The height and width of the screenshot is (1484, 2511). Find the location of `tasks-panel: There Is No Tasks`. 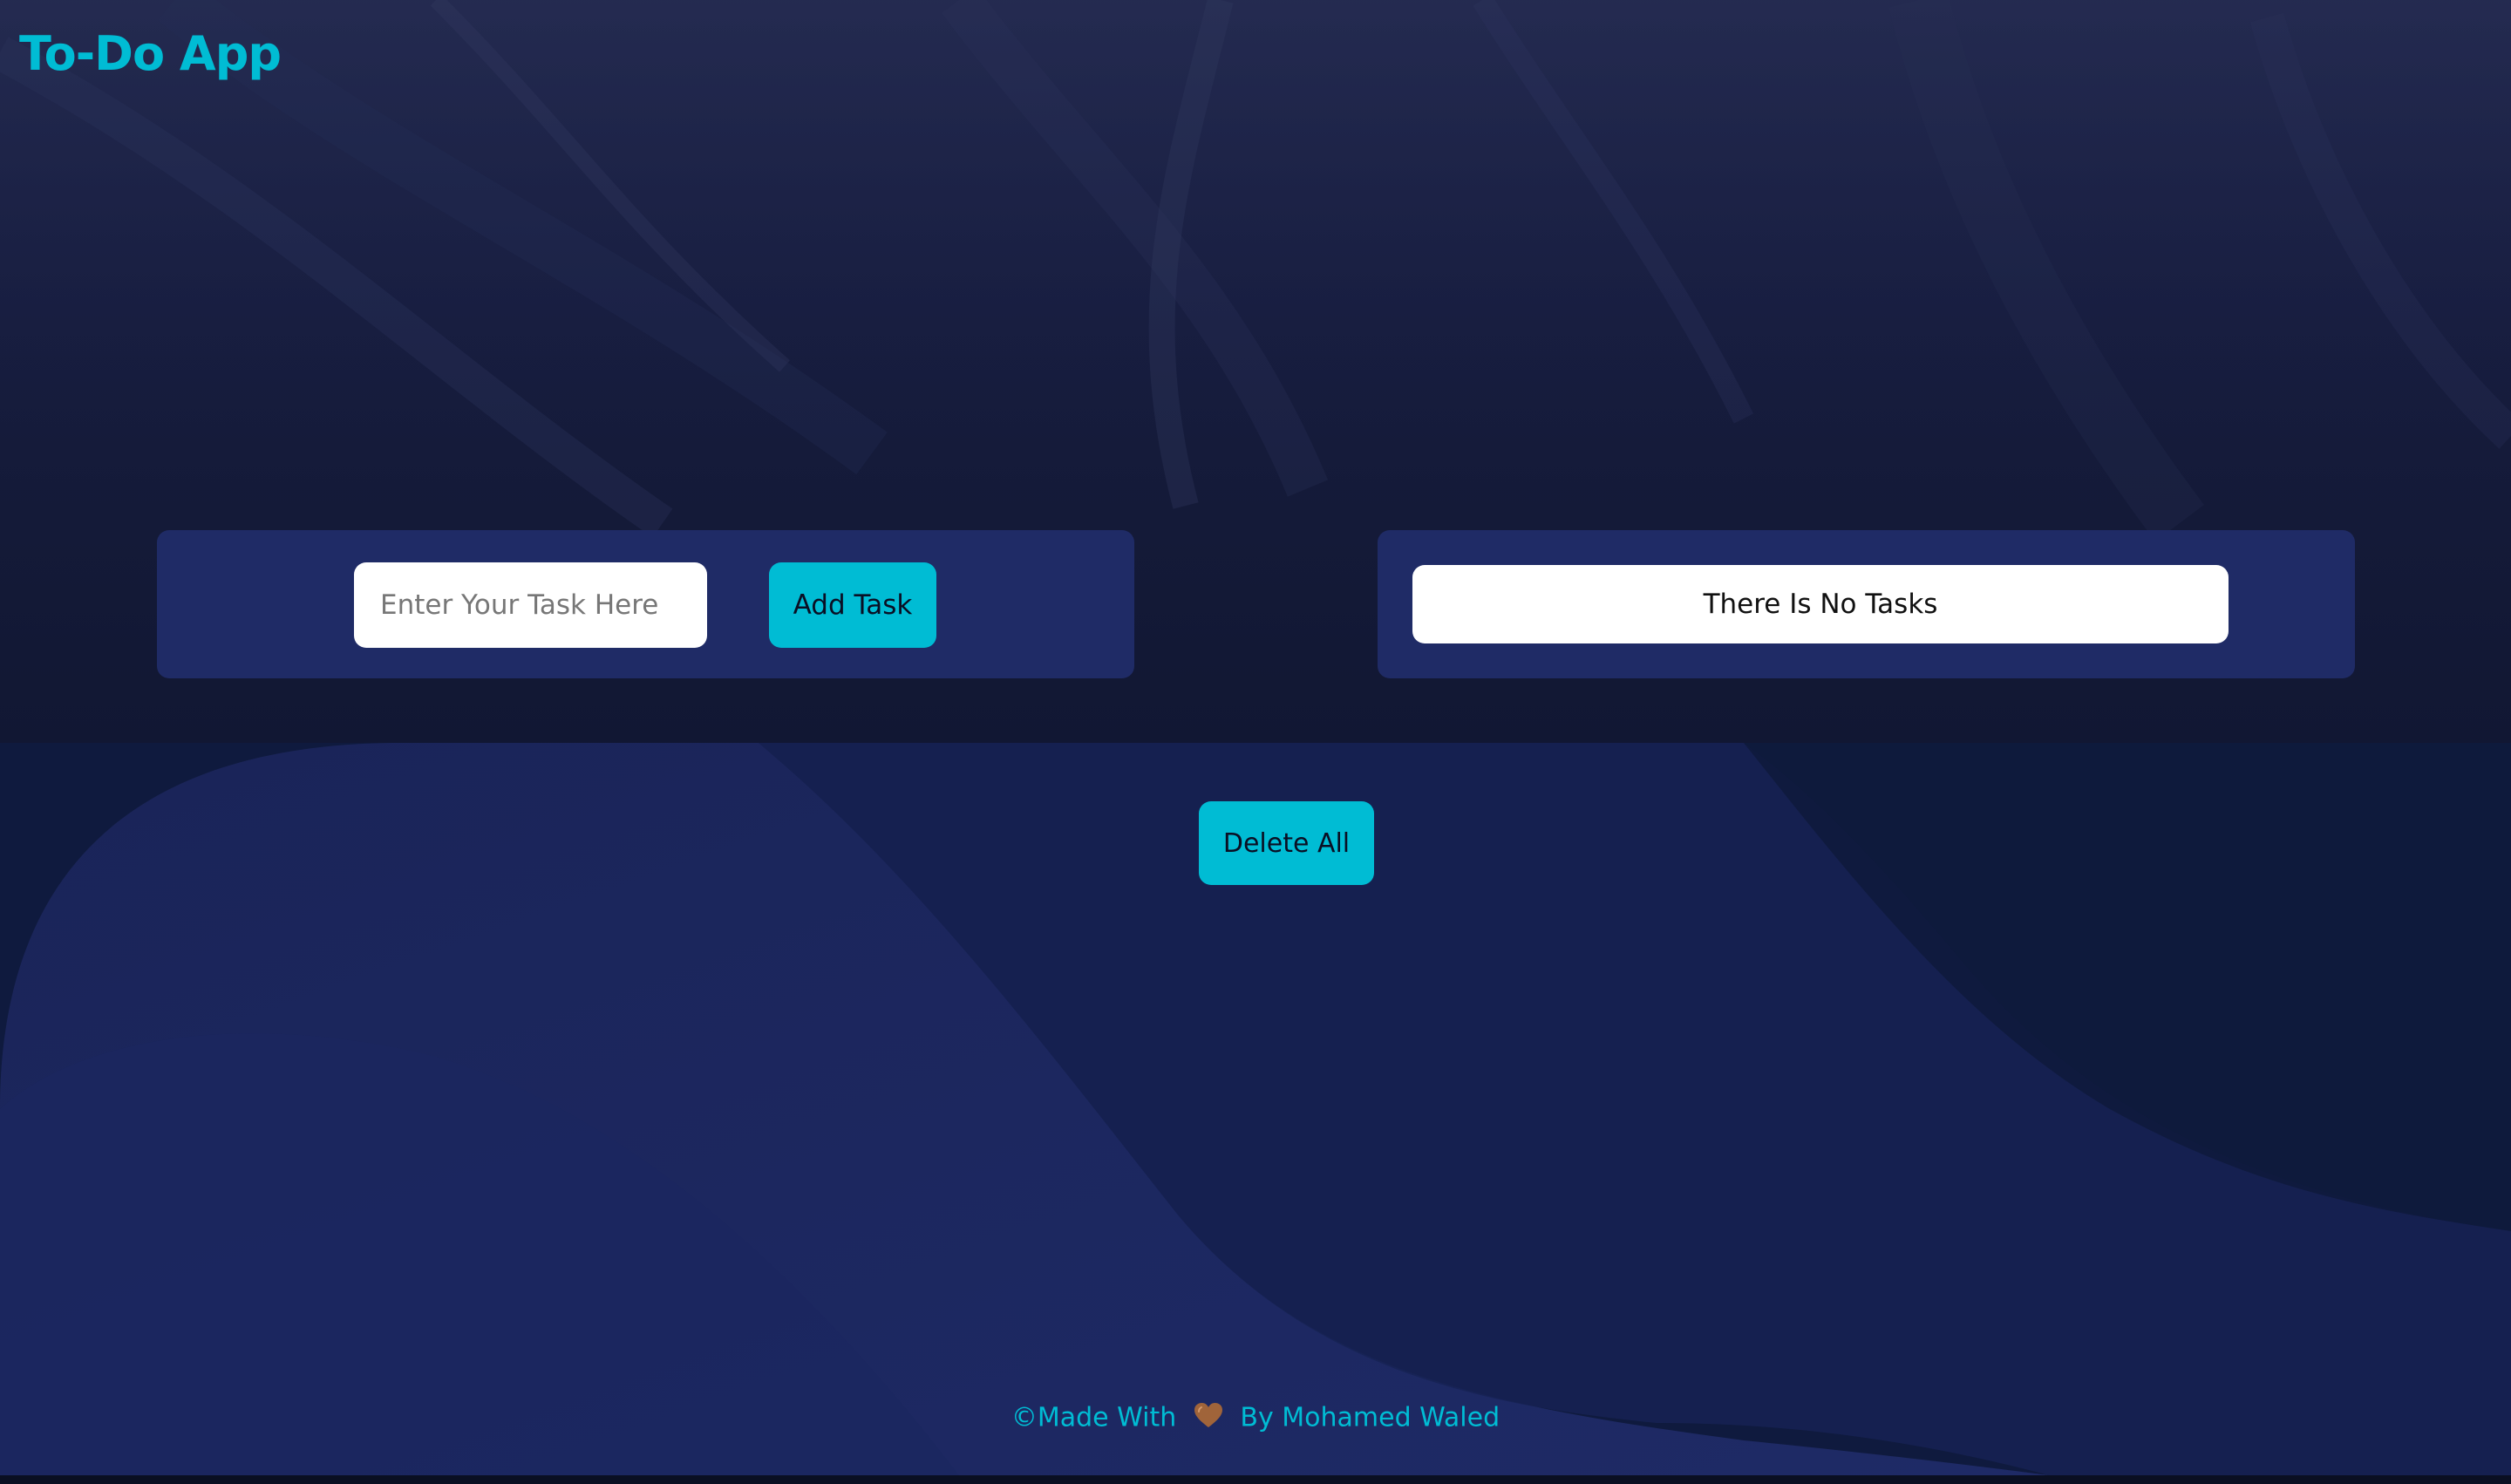

tasks-panel: There Is No Tasks is located at coordinates (1866, 604).